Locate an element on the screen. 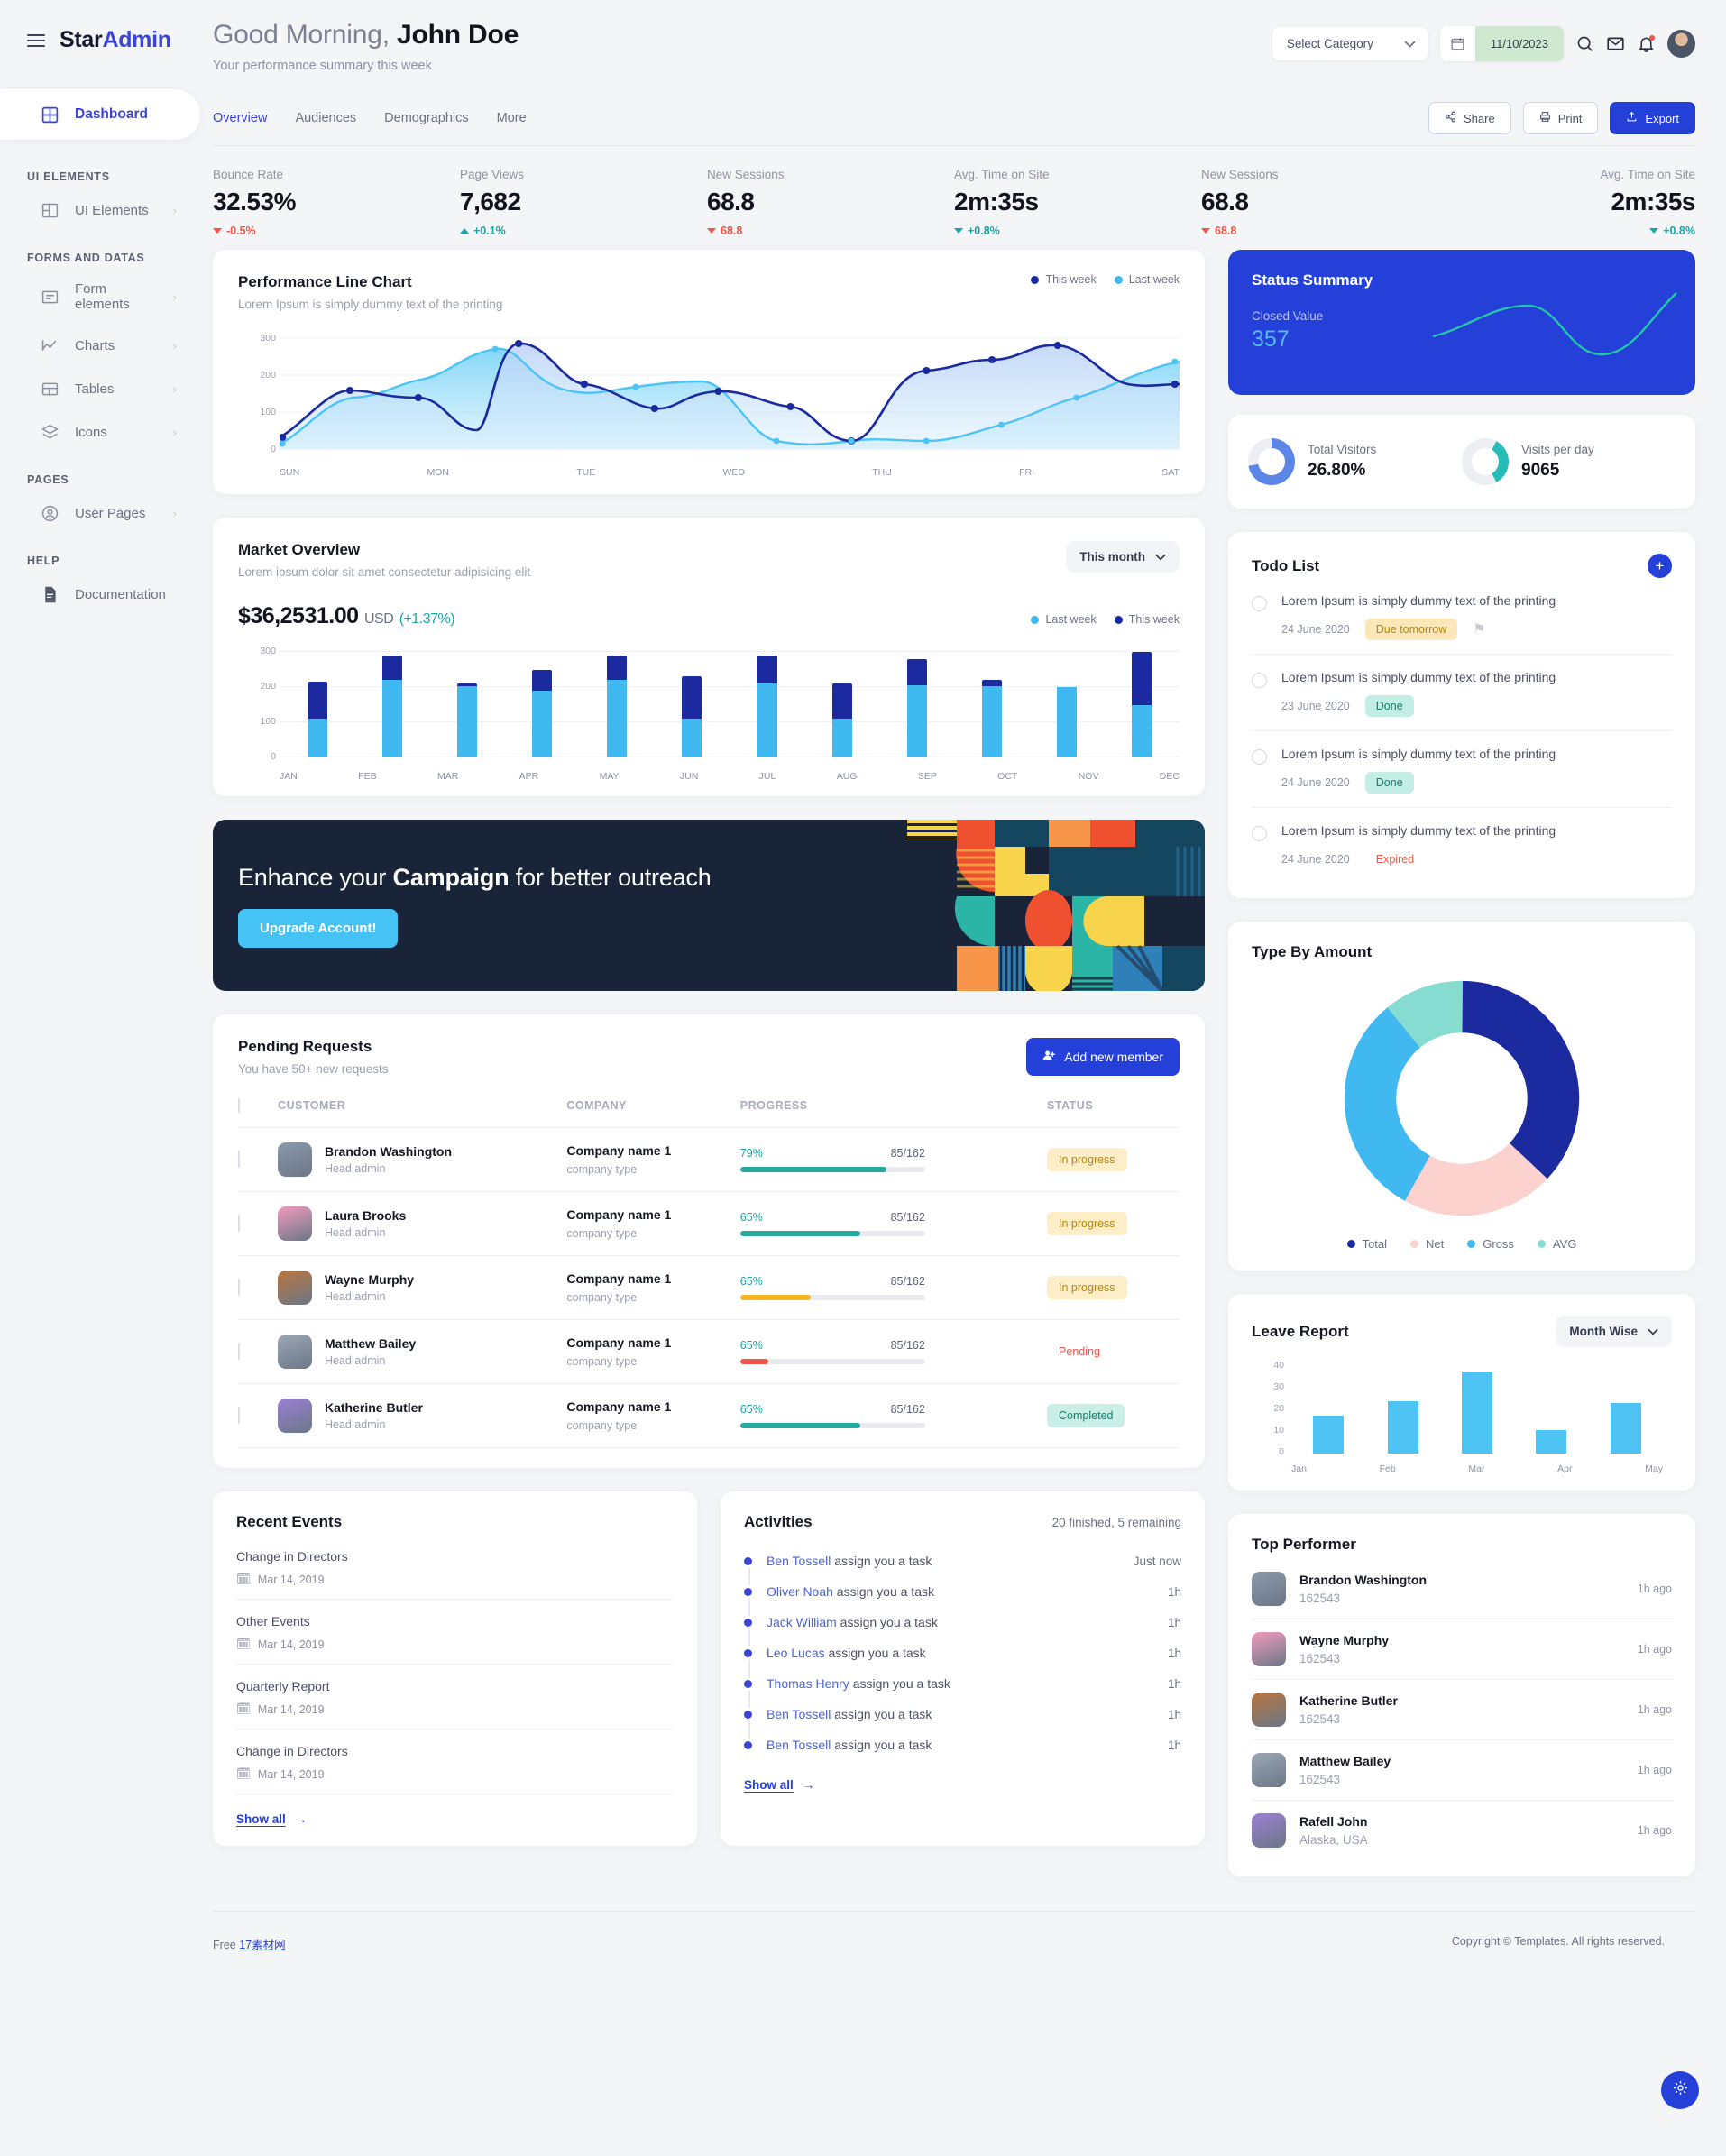 This screenshot has width=1726, height=2156. add-new-member-button: Add new member is located at coordinates (1103, 1057).